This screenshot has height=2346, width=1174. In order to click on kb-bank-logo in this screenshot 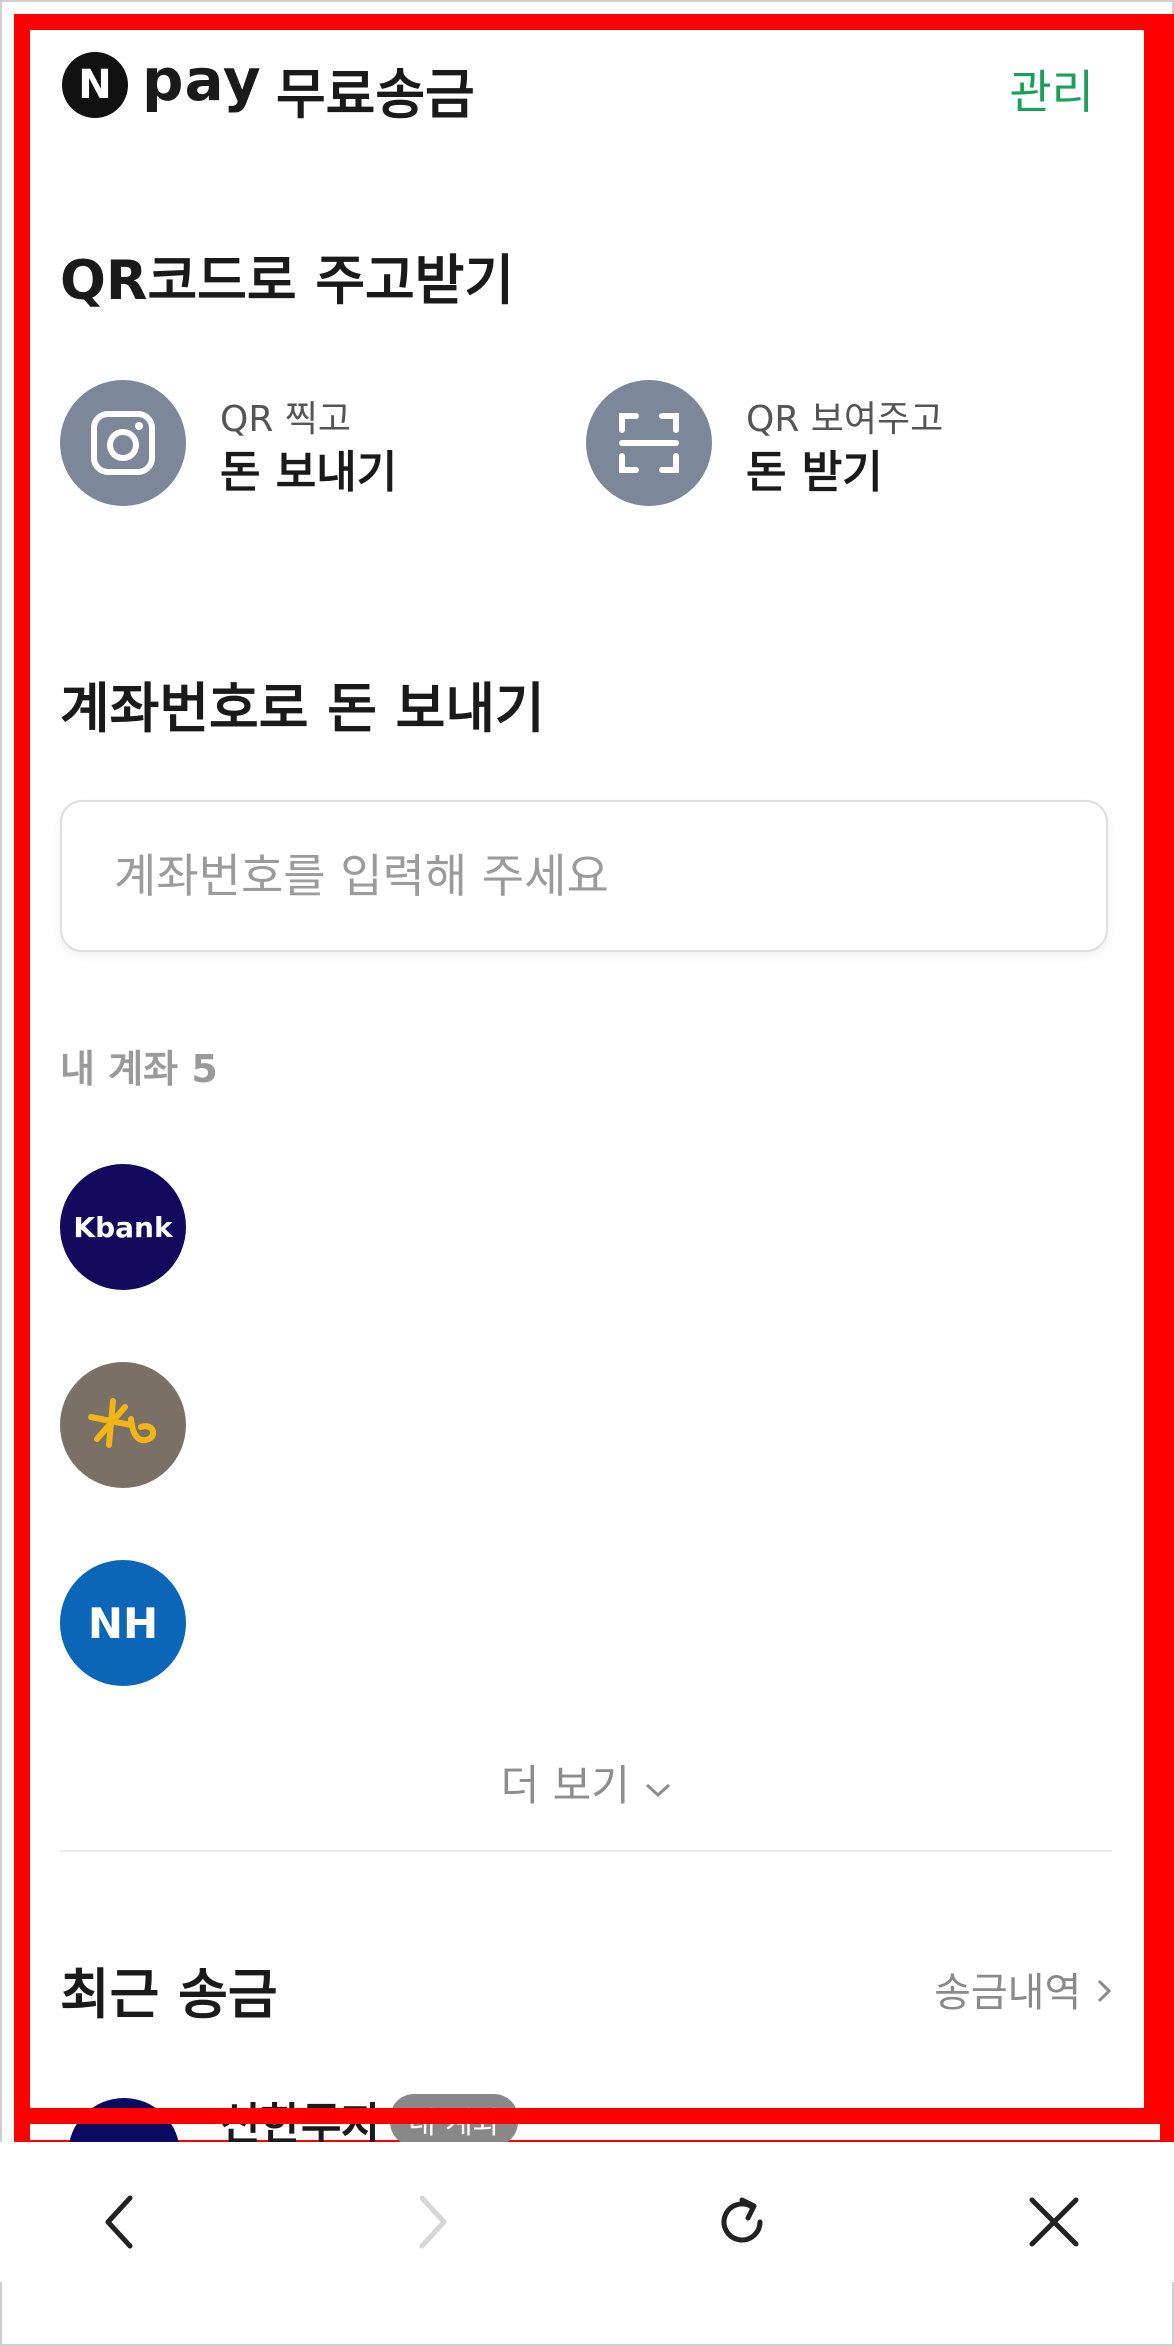, I will do `click(123, 1425)`.